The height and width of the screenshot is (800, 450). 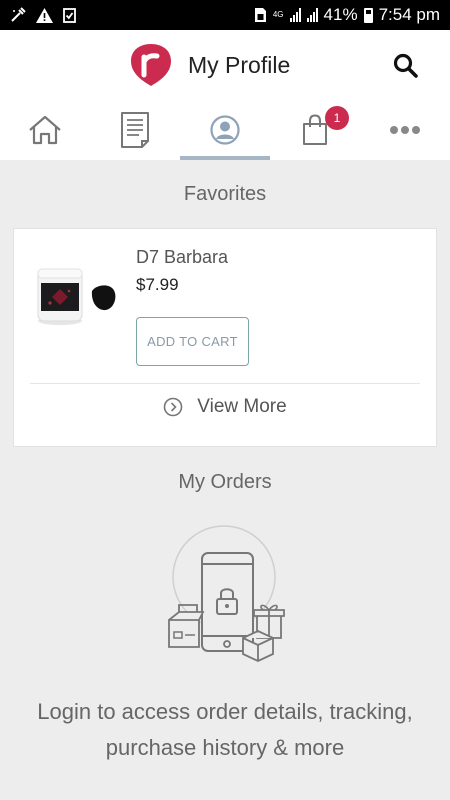 What do you see at coordinates (340, 14) in the screenshot?
I see `battery-percent: 41%` at bounding box center [340, 14].